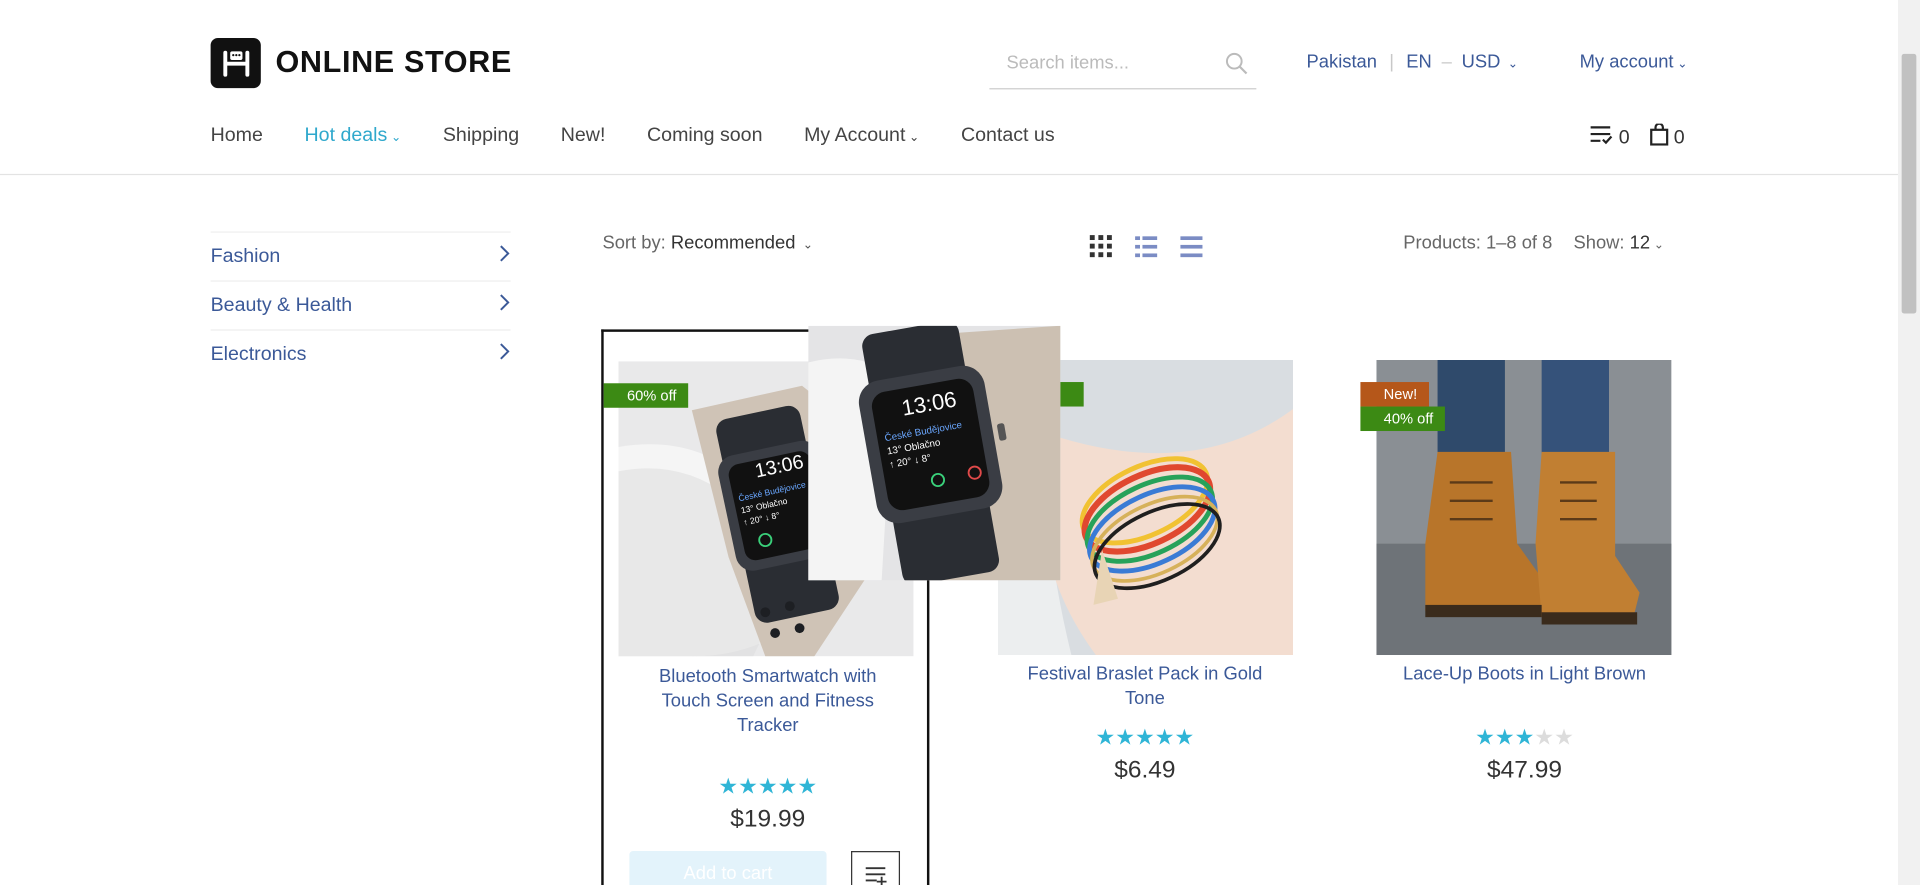 This screenshot has width=1920, height=885. Describe the element at coordinates (1626, 62) in the screenshot. I see `account-label: My account` at that location.